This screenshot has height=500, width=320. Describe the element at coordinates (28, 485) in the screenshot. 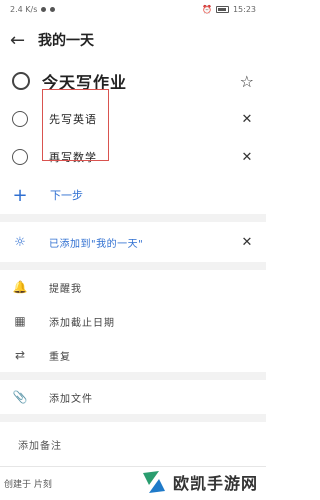

I see `created-info: 创建于 片刻` at that location.